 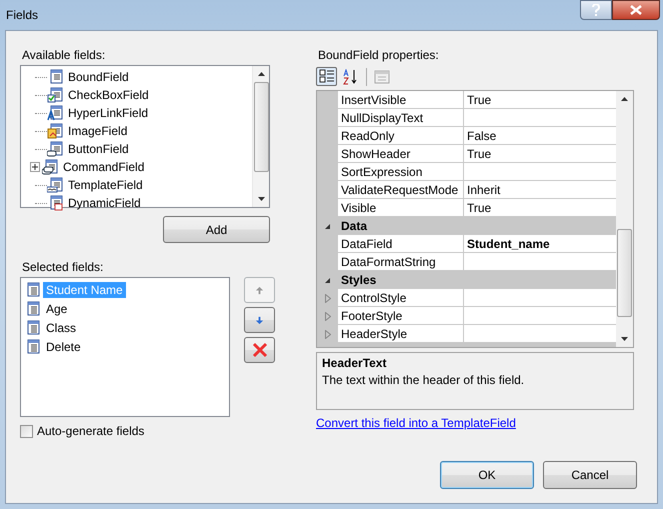 What do you see at coordinates (98, 77) in the screenshot?
I see `field-type-item: BoundField` at bounding box center [98, 77].